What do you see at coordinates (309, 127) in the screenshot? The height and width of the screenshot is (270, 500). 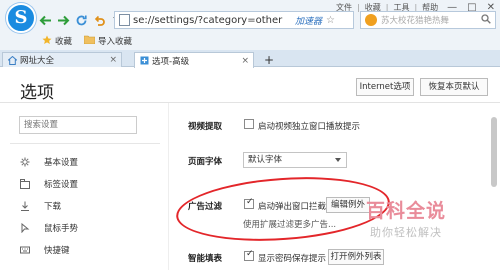 I see `video-popup-option: 启动视频独立窗口播放提示` at bounding box center [309, 127].